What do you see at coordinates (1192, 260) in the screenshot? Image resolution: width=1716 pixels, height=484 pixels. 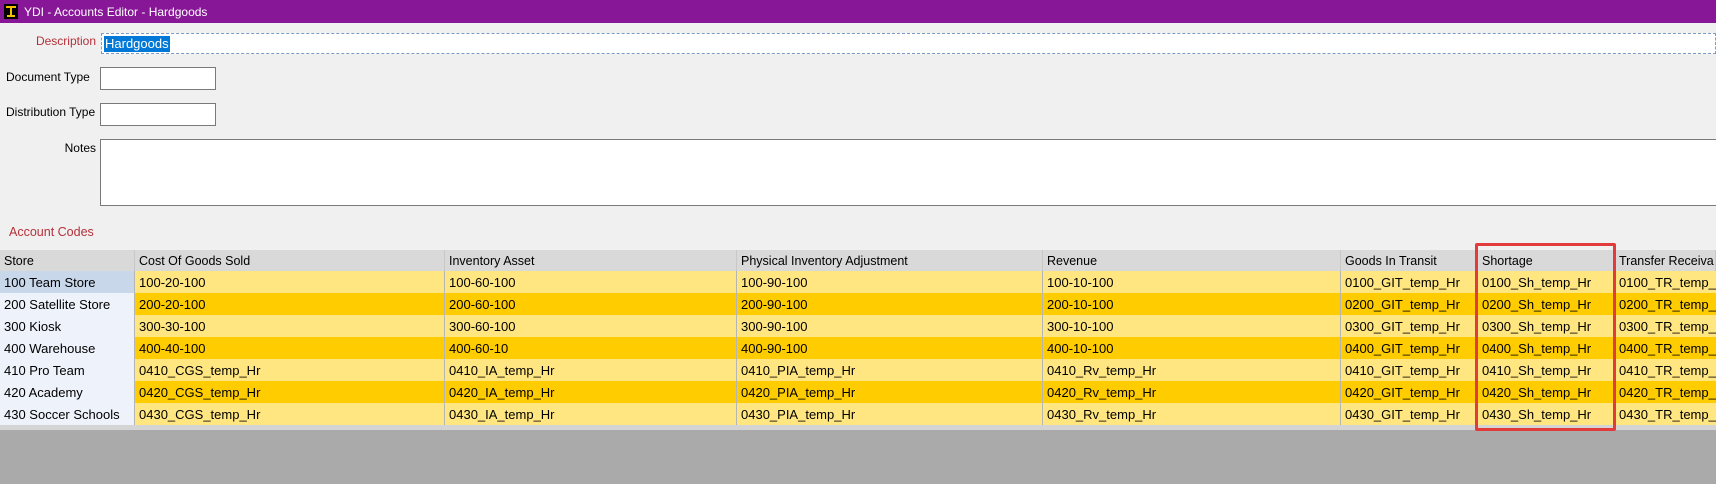 I see `column-header-revenue: Revenue` at bounding box center [1192, 260].